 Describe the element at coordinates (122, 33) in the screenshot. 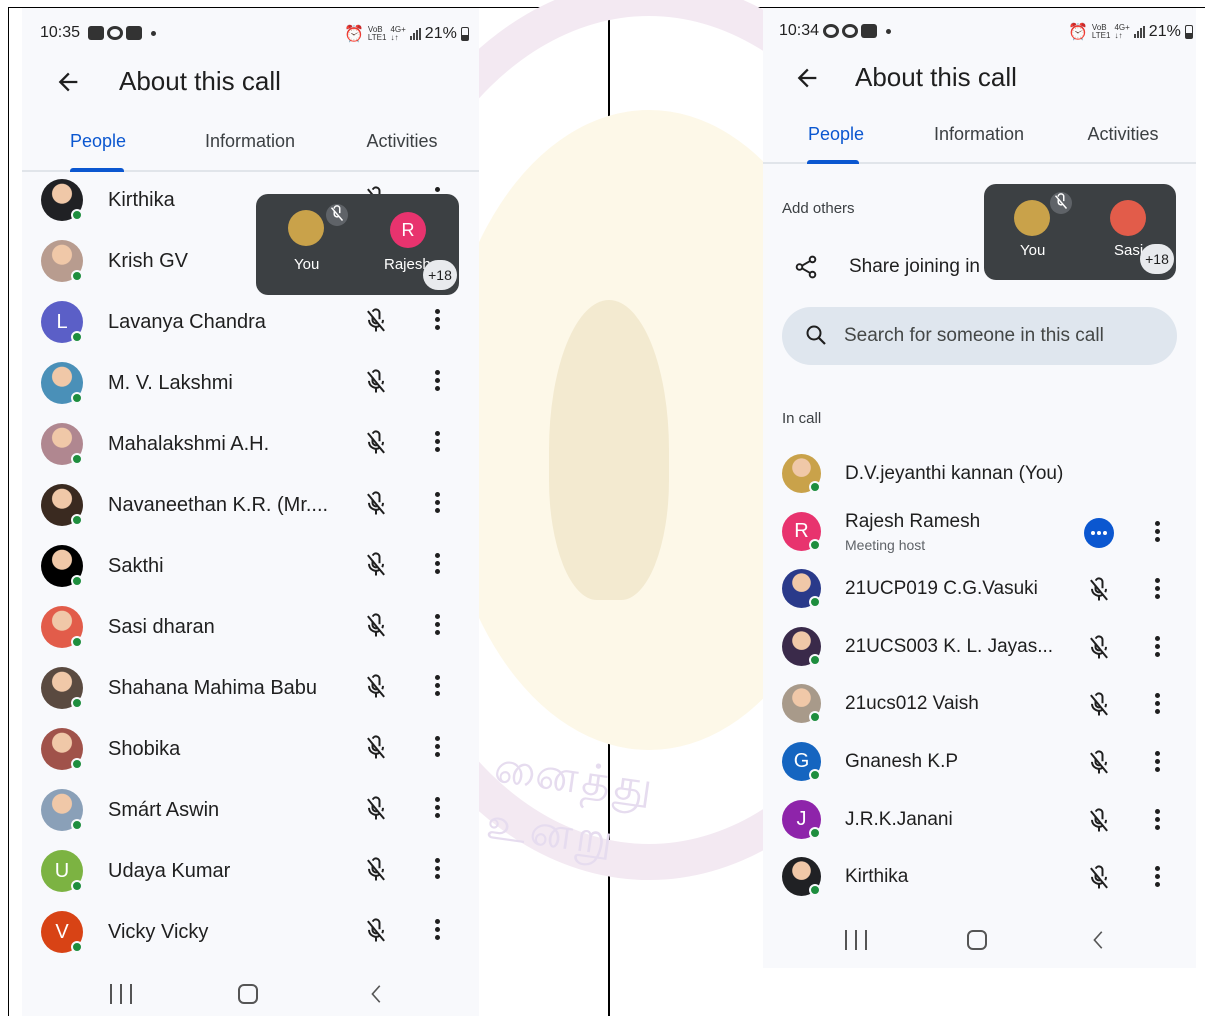

I see `notification-icons` at that location.